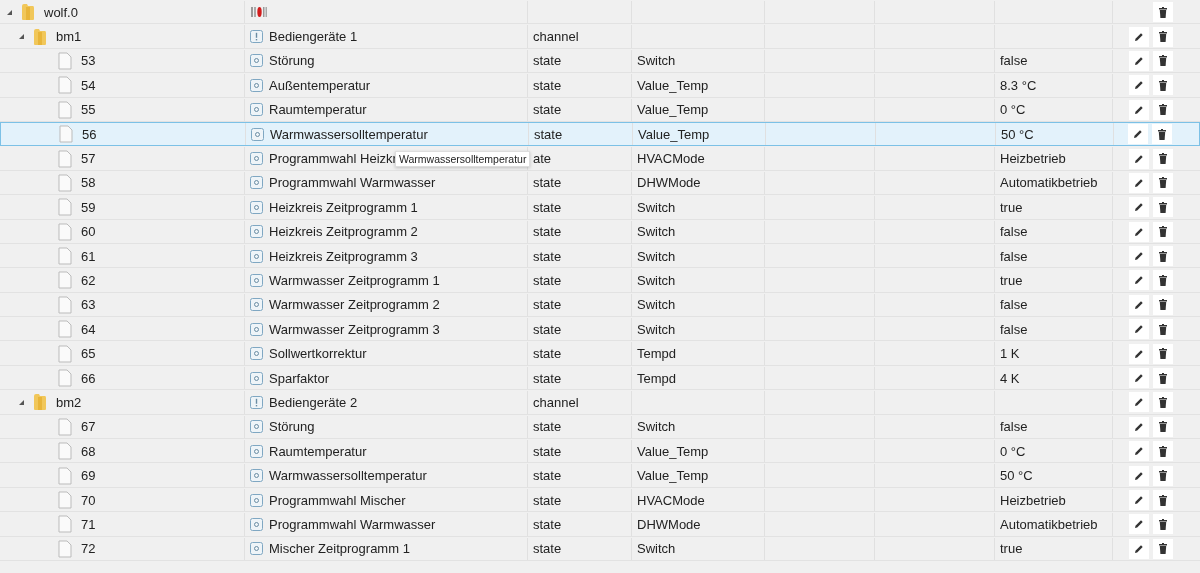  What do you see at coordinates (88, 500) in the screenshot?
I see `tree-label: 70` at bounding box center [88, 500].